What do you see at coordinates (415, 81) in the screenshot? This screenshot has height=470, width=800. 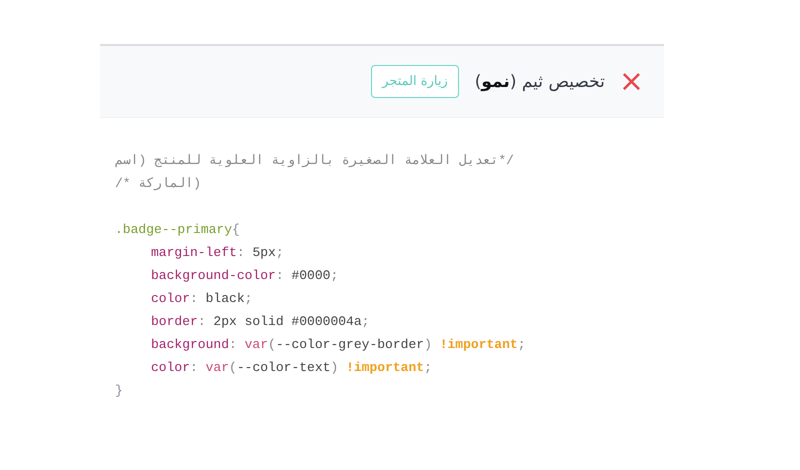 I see `visit-store-button: زيارة المتجر` at bounding box center [415, 81].